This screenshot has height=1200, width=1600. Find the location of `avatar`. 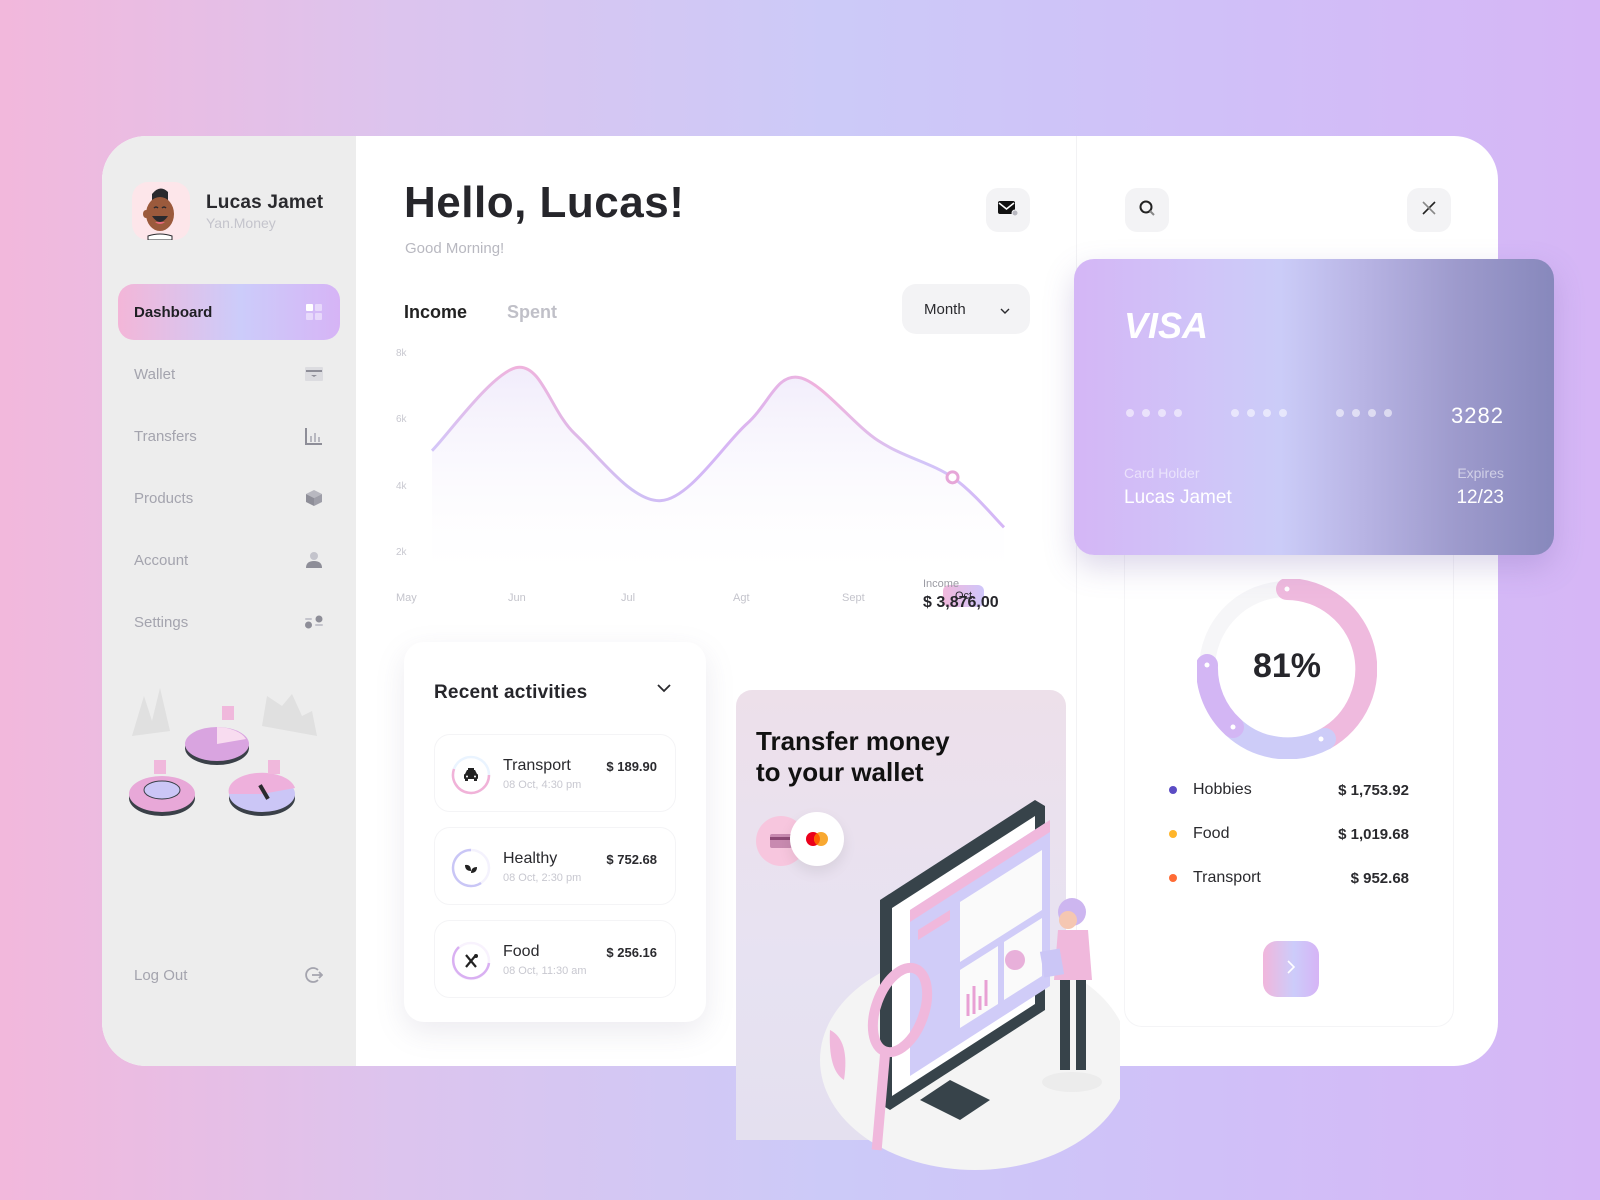

avatar is located at coordinates (161, 211).